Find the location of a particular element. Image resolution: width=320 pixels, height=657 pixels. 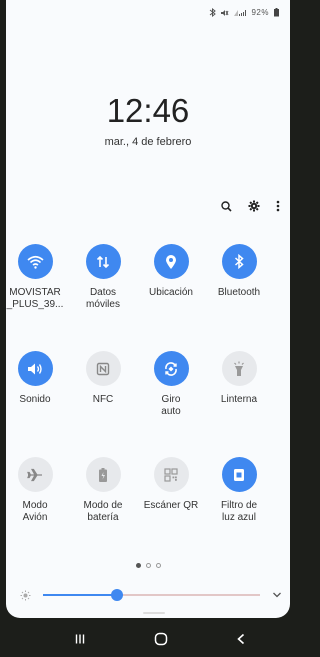

more-options-icon is located at coordinates (278, 206).